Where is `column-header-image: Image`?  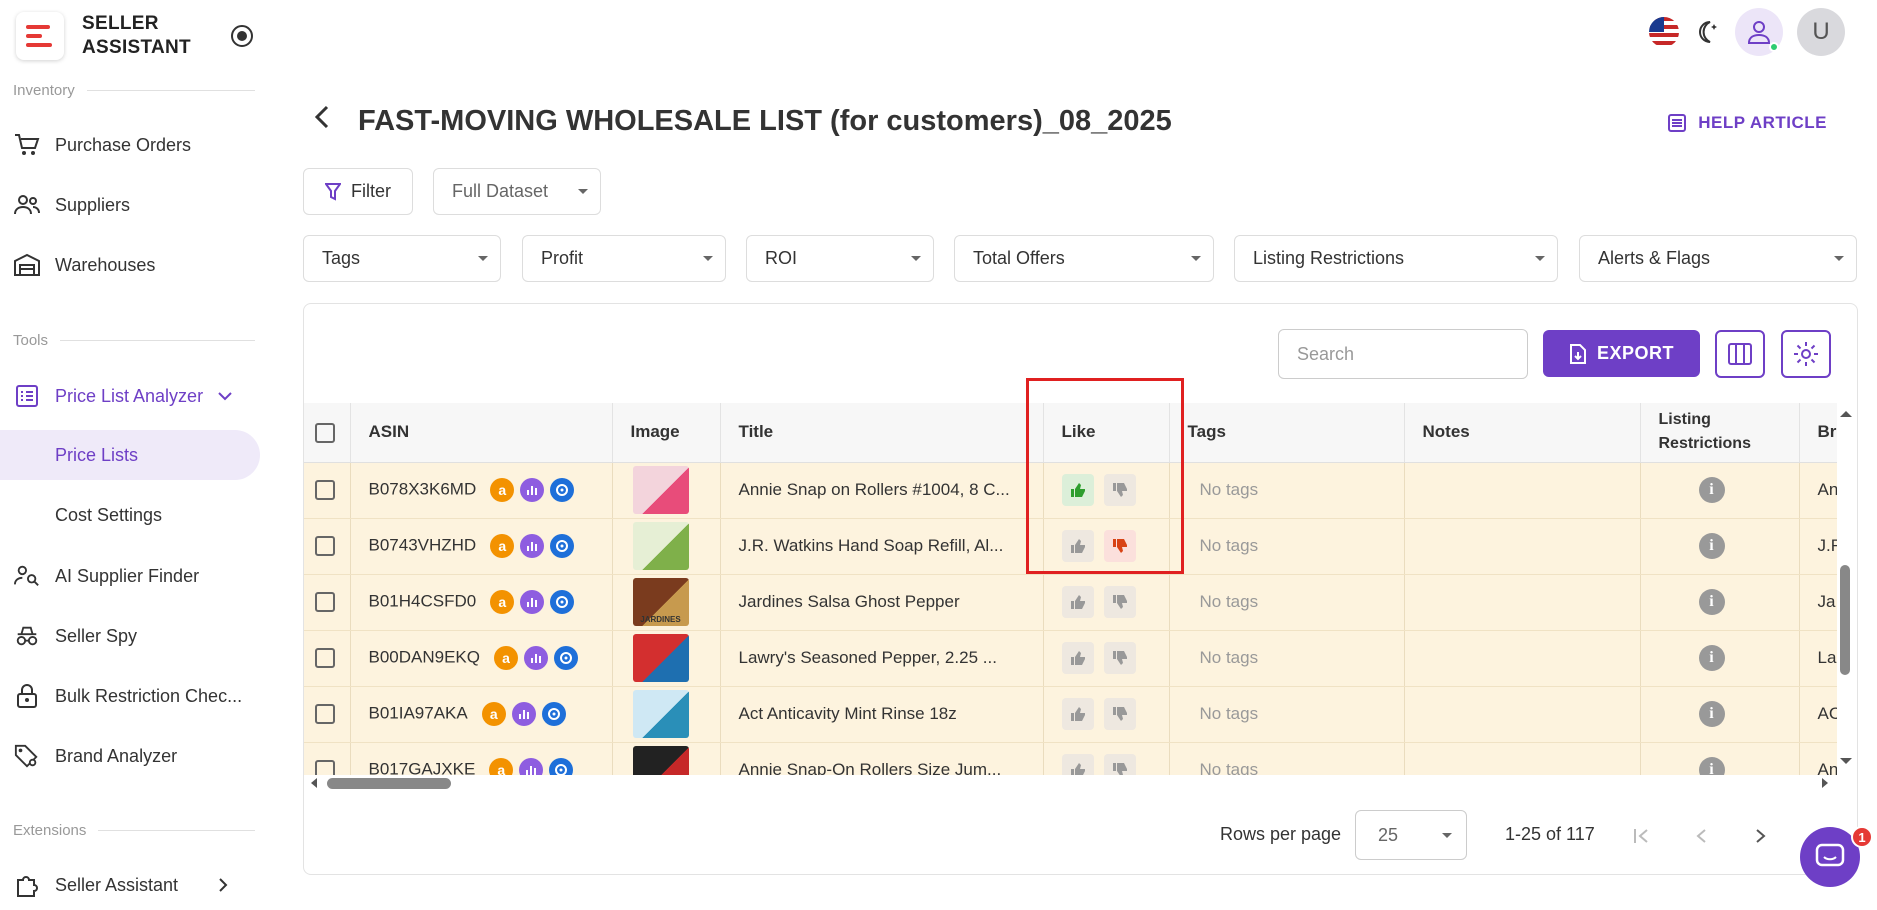 column-header-image: Image is located at coordinates (666, 433).